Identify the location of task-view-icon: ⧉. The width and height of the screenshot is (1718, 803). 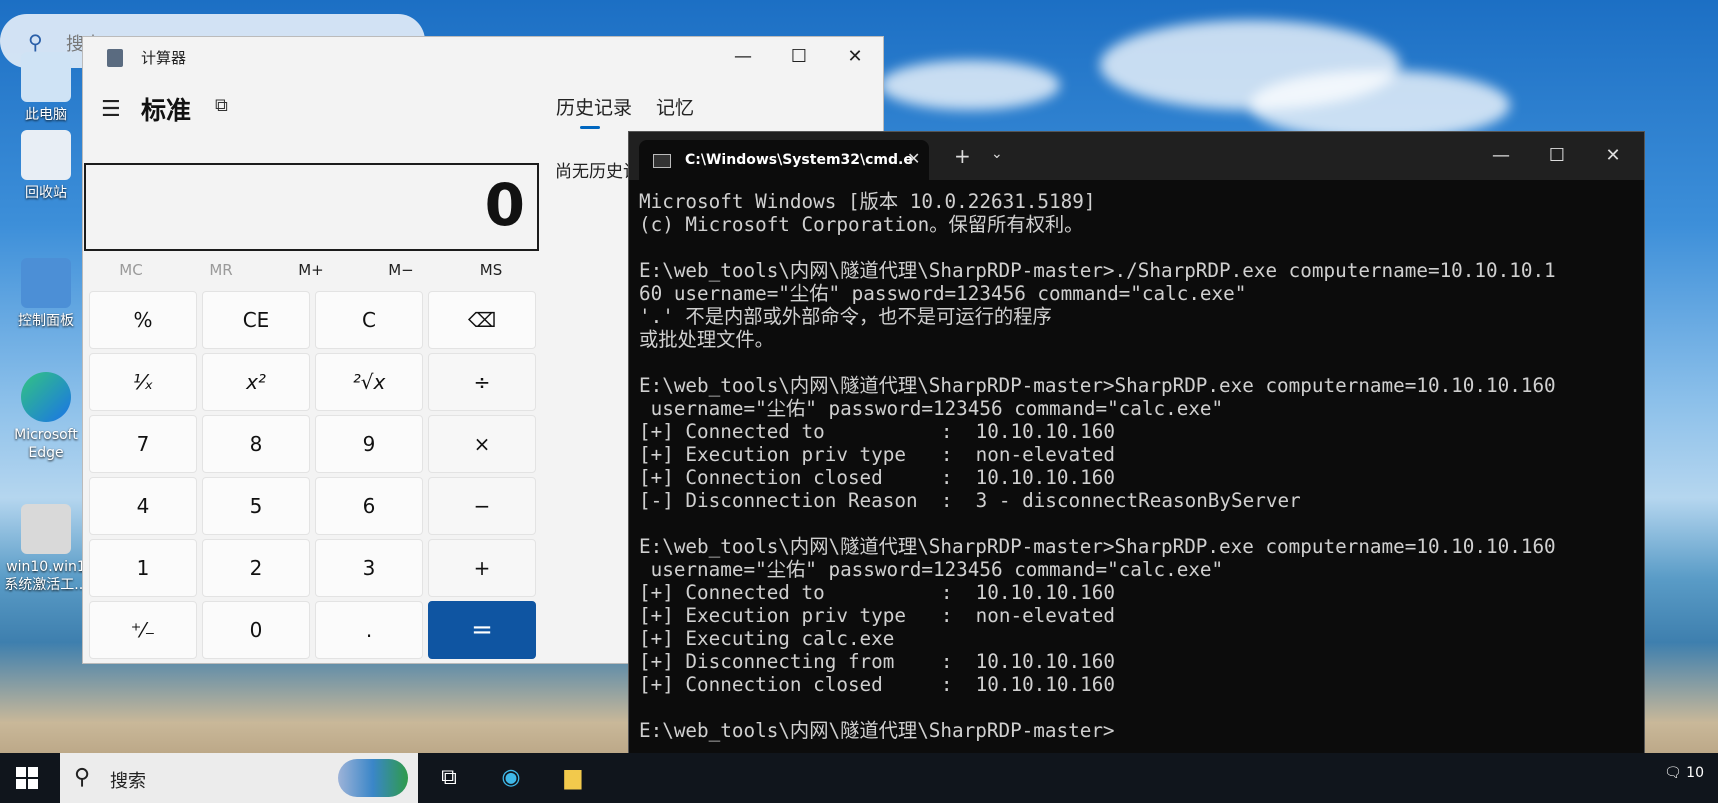
(449, 778).